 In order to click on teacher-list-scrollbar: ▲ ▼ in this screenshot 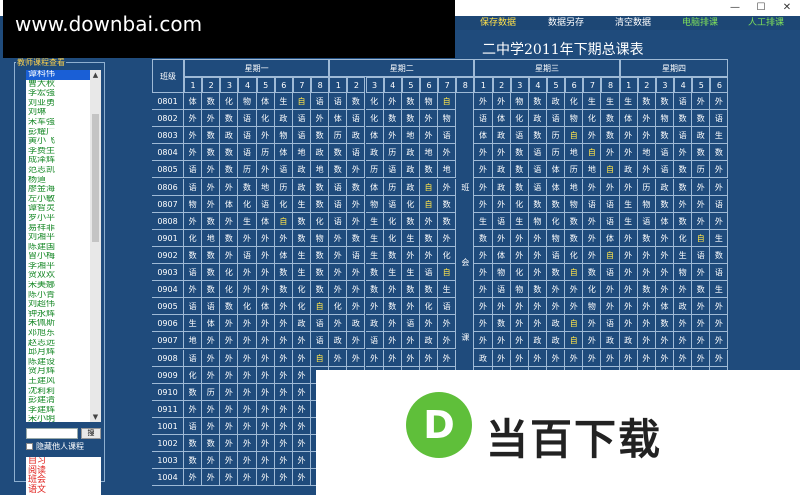, I will do `click(95, 246)`.